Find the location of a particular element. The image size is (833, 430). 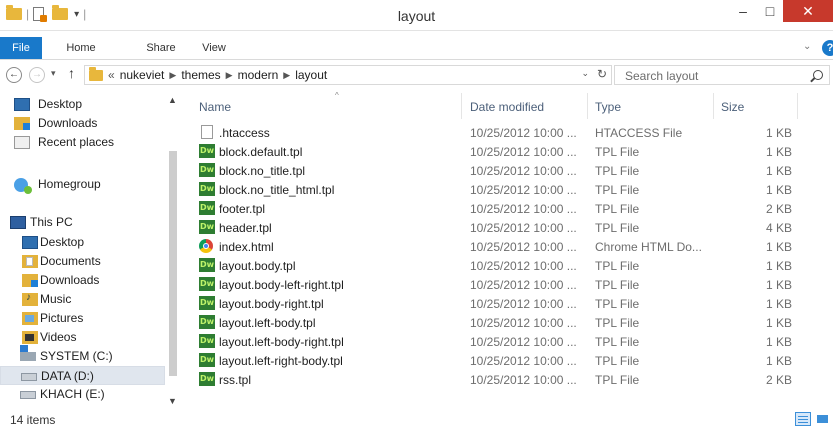

window-title: layout is located at coordinates (416, 16).